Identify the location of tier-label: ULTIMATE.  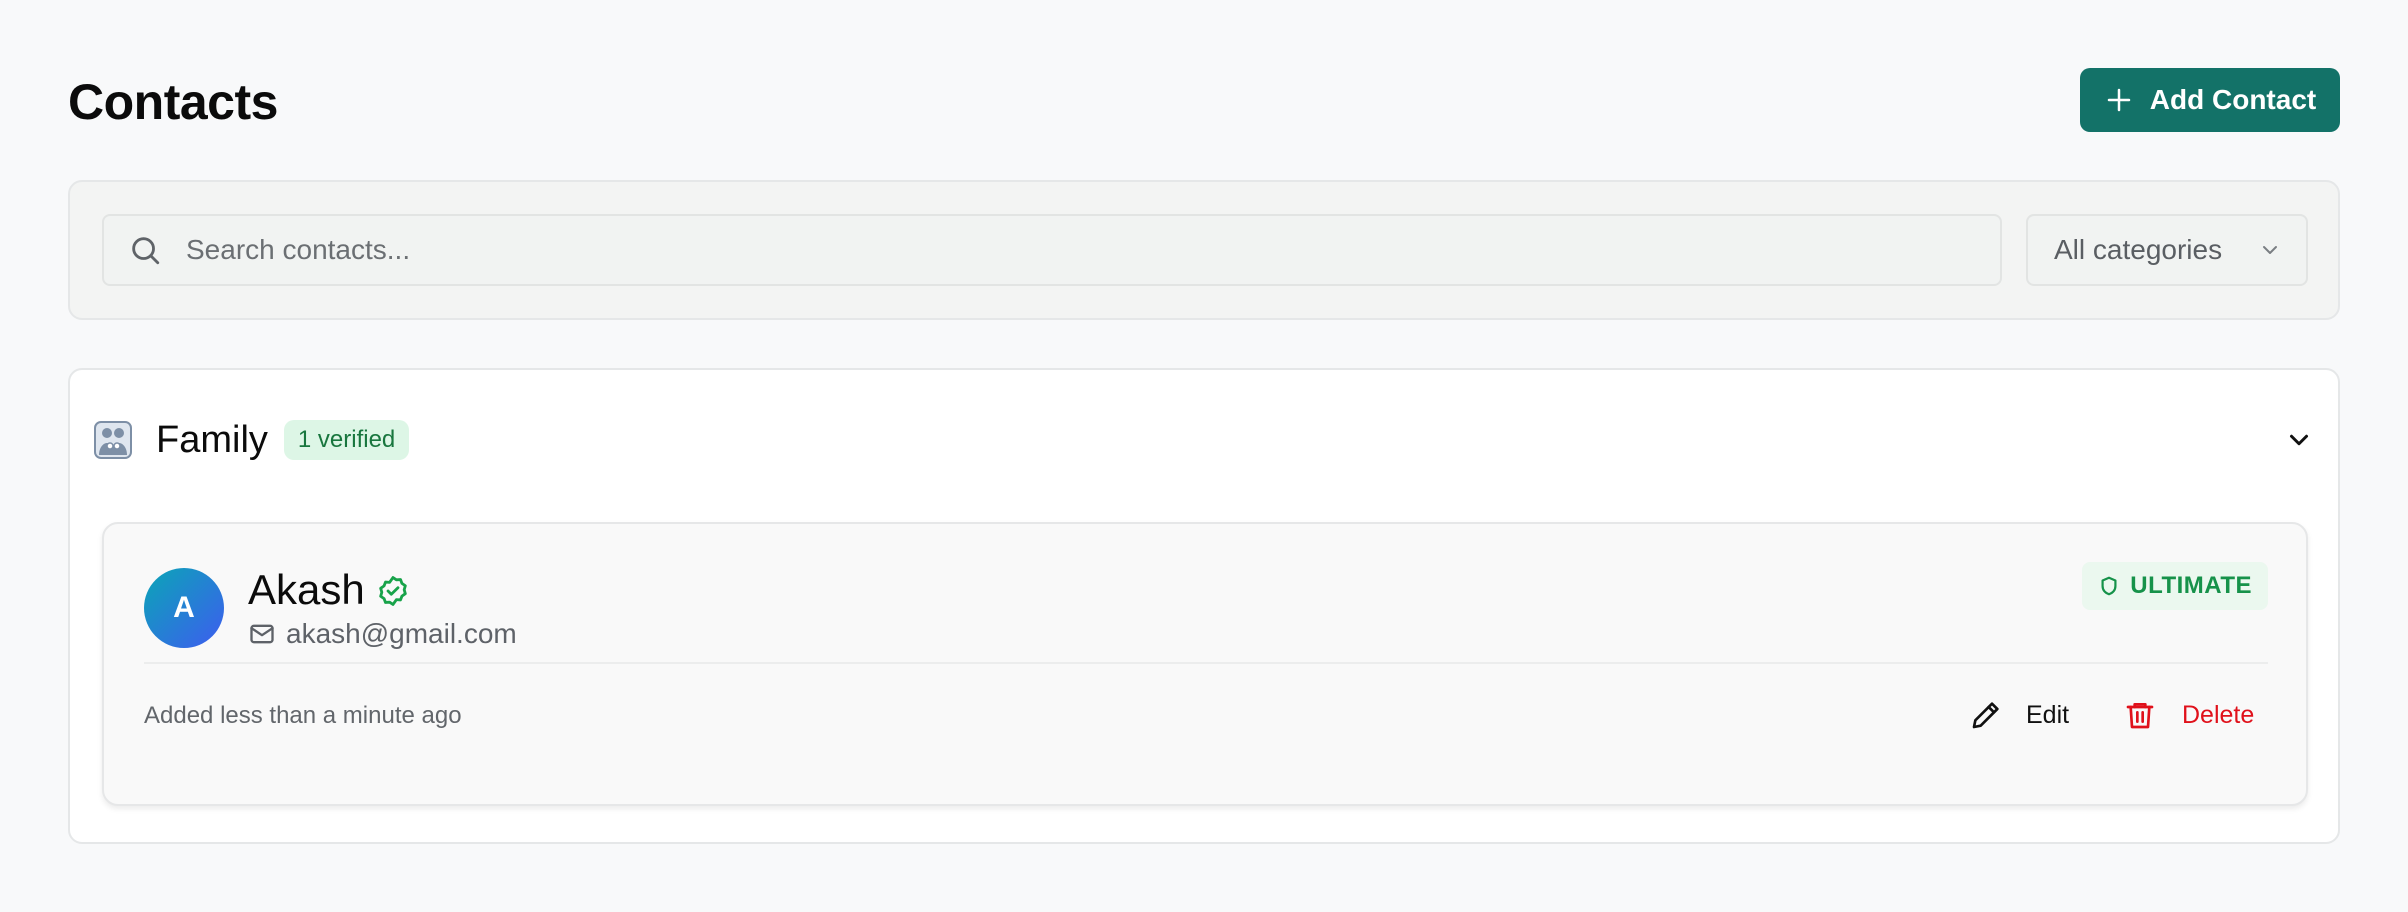
(2191, 585).